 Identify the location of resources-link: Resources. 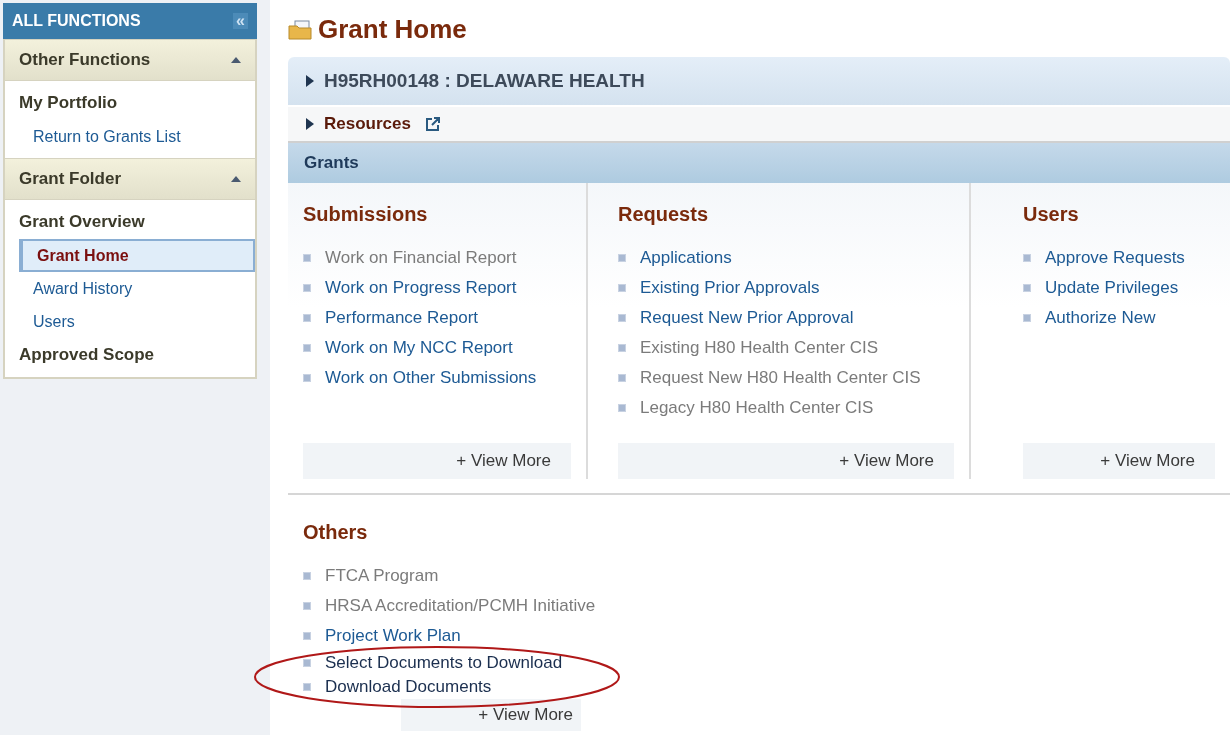
(367, 124).